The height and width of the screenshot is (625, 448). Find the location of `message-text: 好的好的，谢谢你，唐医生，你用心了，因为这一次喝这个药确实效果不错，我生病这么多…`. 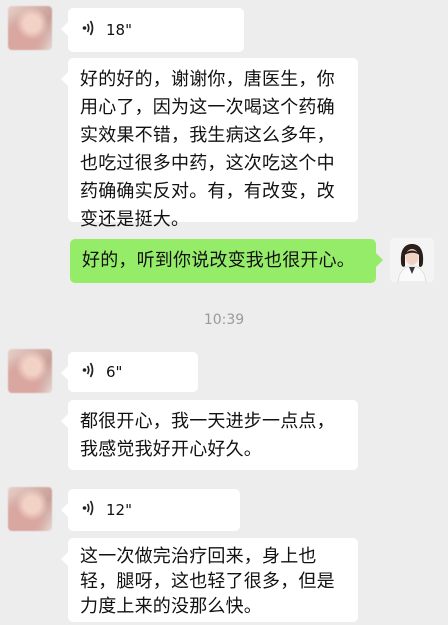

message-text: 好的好的，谢谢你，唐医生，你用心了，因为这一次喝这个药确实效果不错，我生病这么多… is located at coordinates (207, 149).